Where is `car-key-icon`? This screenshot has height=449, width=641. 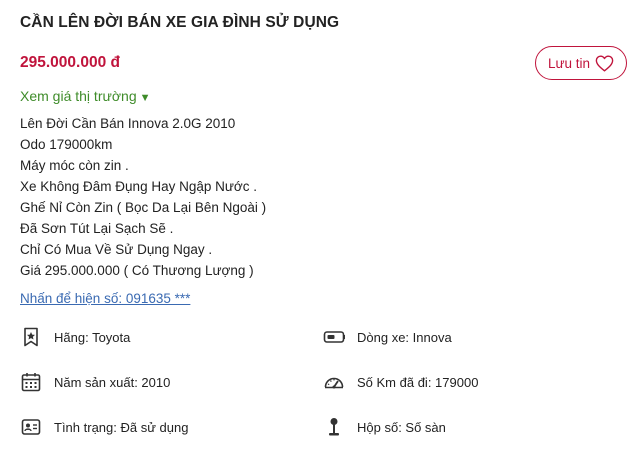
car-key-icon is located at coordinates (334, 337).